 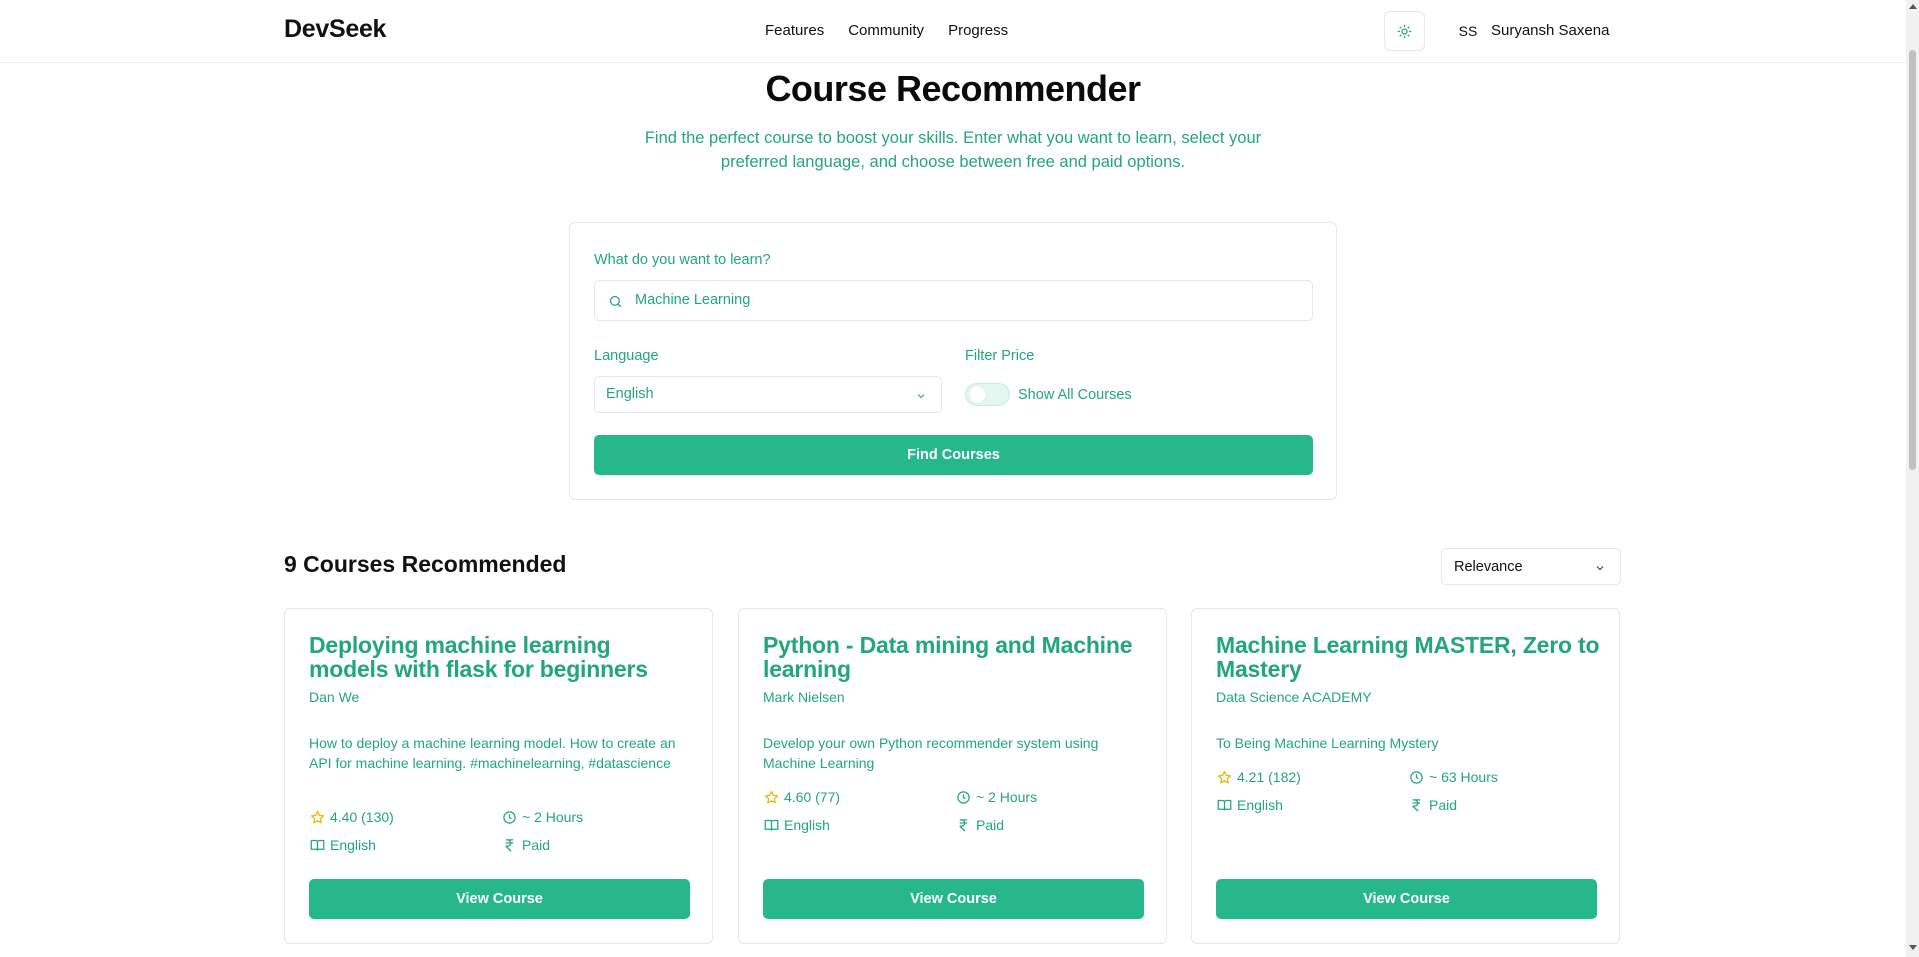 What do you see at coordinates (425, 564) in the screenshot?
I see `results-title: 9 Courses Recommended` at bounding box center [425, 564].